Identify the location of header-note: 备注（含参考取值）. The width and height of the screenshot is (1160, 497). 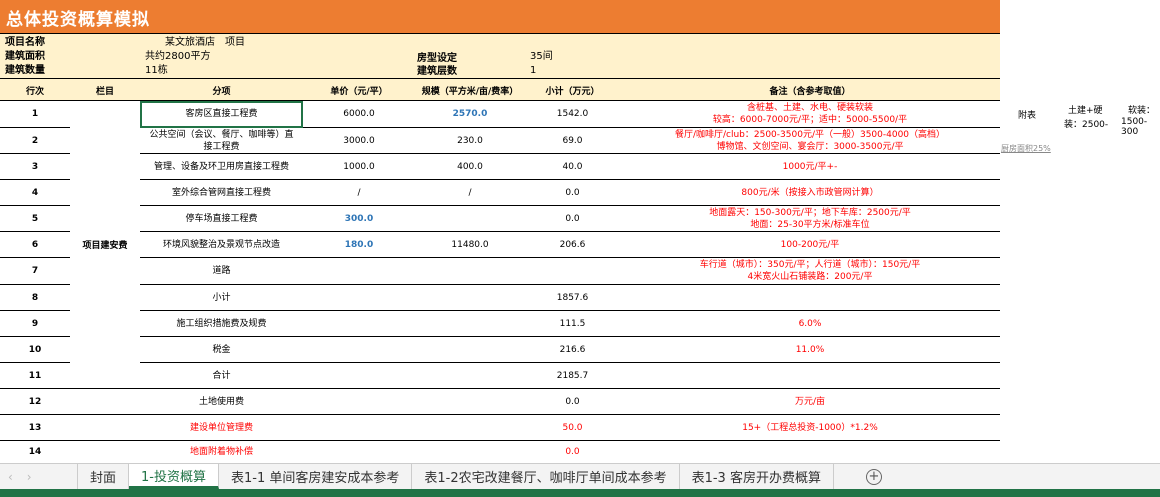
(810, 92).